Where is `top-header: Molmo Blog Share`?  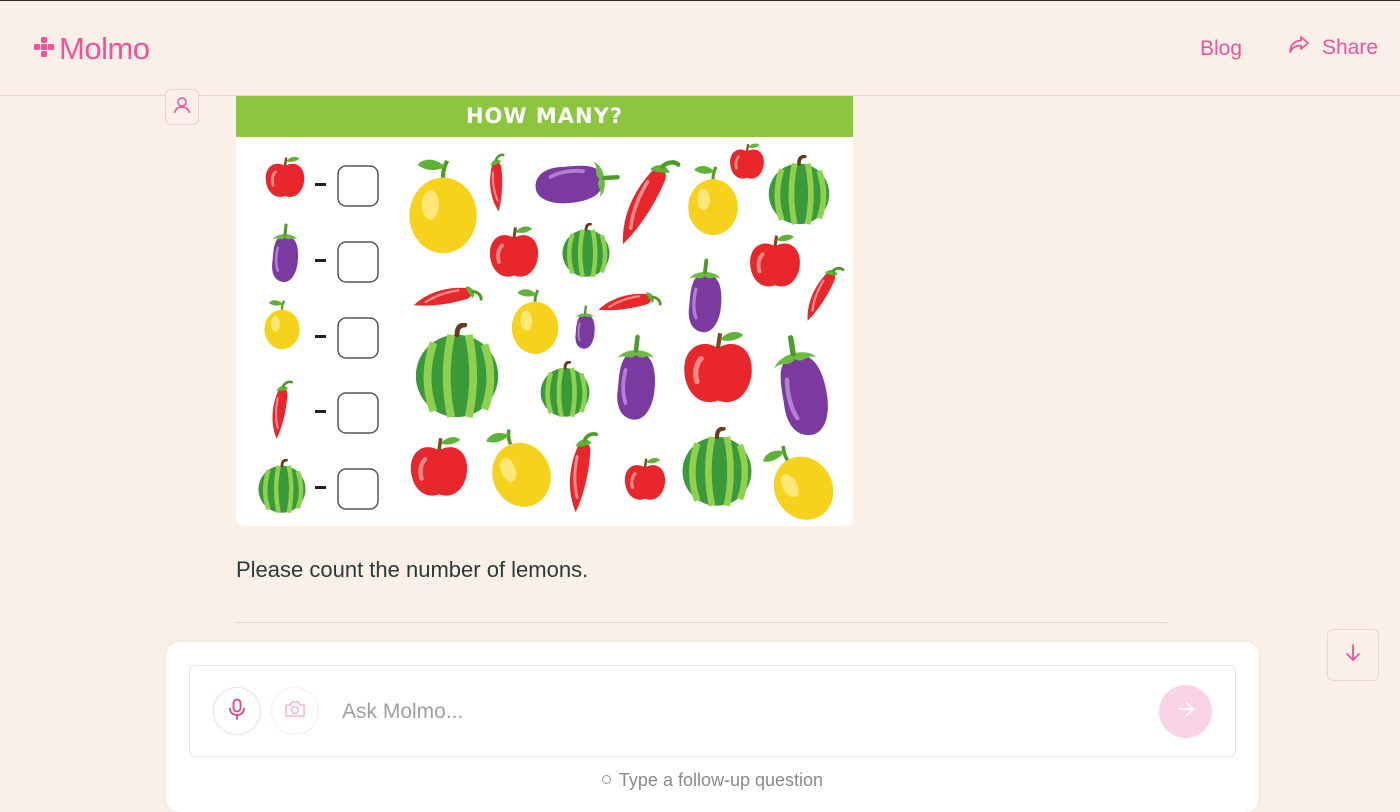 top-header: Molmo Blog Share is located at coordinates (700, 48).